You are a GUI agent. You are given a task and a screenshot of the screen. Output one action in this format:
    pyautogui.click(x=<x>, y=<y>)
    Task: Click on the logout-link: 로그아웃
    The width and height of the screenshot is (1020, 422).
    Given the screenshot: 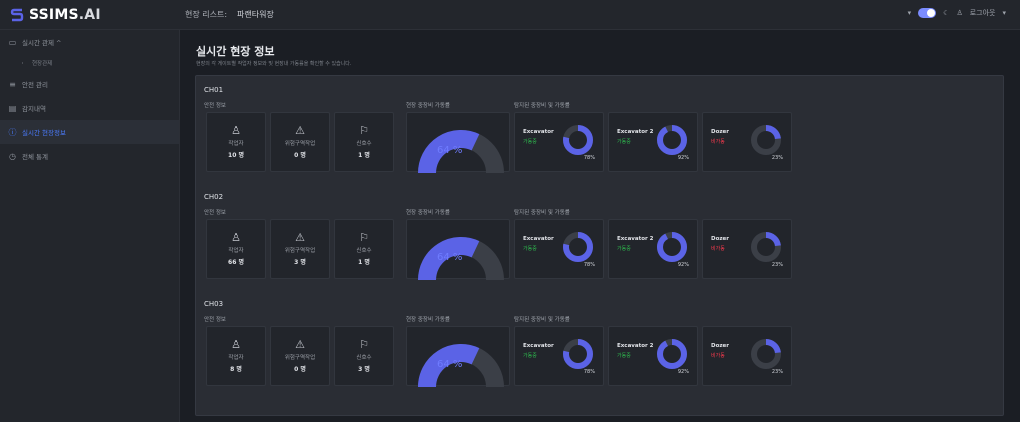 What is the action you would take?
    pyautogui.click(x=983, y=13)
    